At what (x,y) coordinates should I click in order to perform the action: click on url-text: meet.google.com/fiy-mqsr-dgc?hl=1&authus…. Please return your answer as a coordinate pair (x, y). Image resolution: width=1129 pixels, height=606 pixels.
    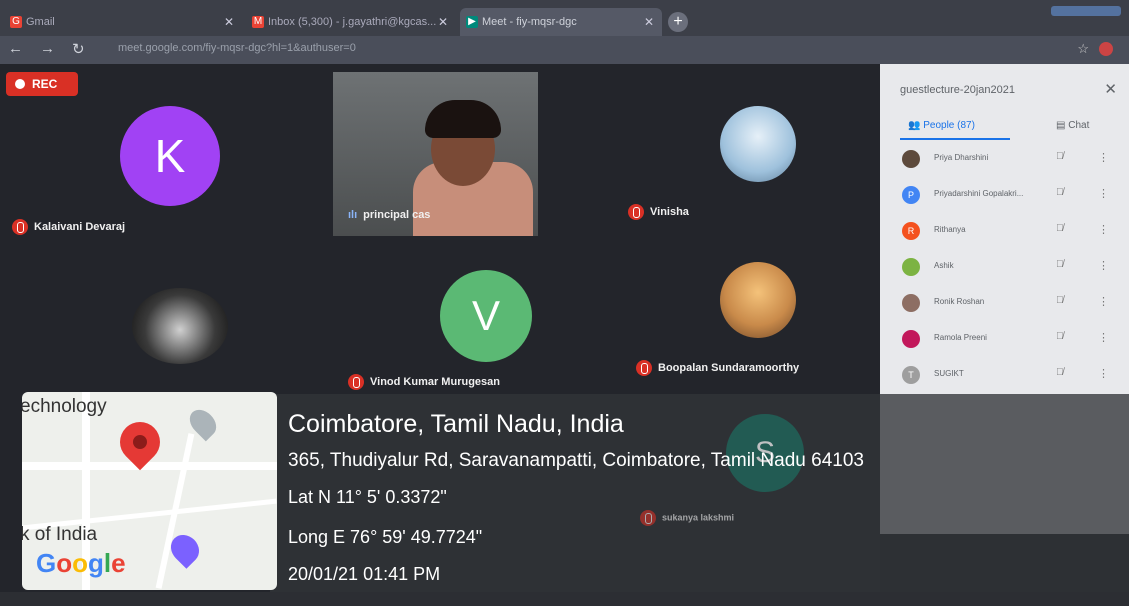
    Looking at the image, I should click on (237, 48).